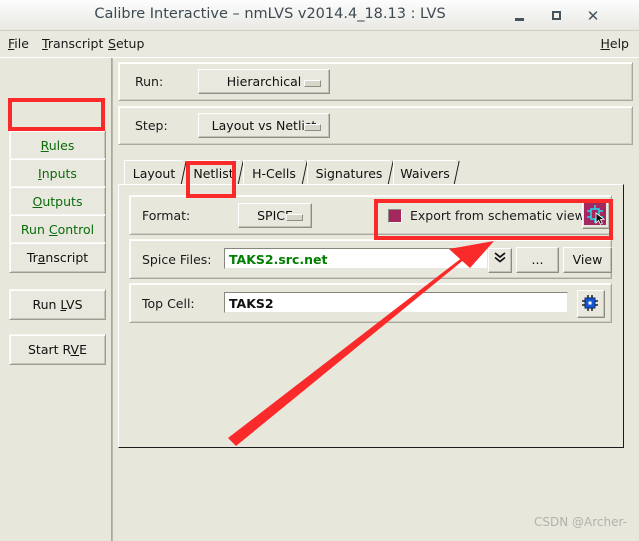 This screenshot has width=639, height=541. What do you see at coordinates (76, 229) in the screenshot?
I see `sidebar-item-run-control-label: ontrol` at bounding box center [76, 229].